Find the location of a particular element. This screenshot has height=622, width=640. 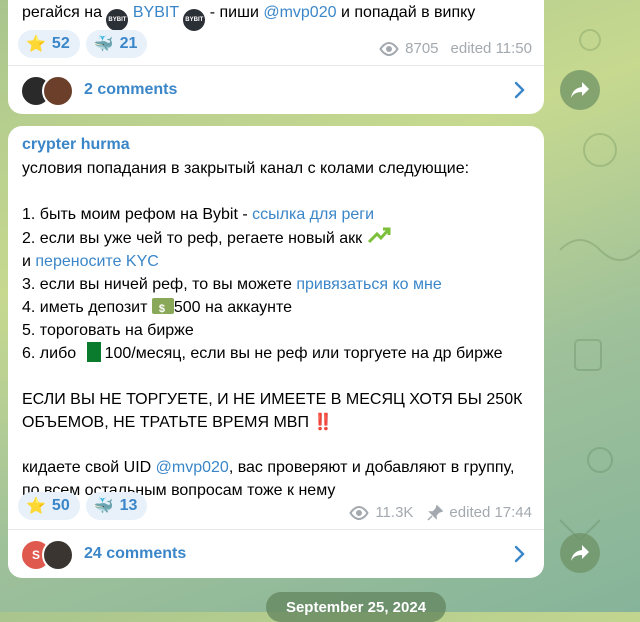

post1-meta: 8705 edited 11:50 is located at coordinates (455, 48).